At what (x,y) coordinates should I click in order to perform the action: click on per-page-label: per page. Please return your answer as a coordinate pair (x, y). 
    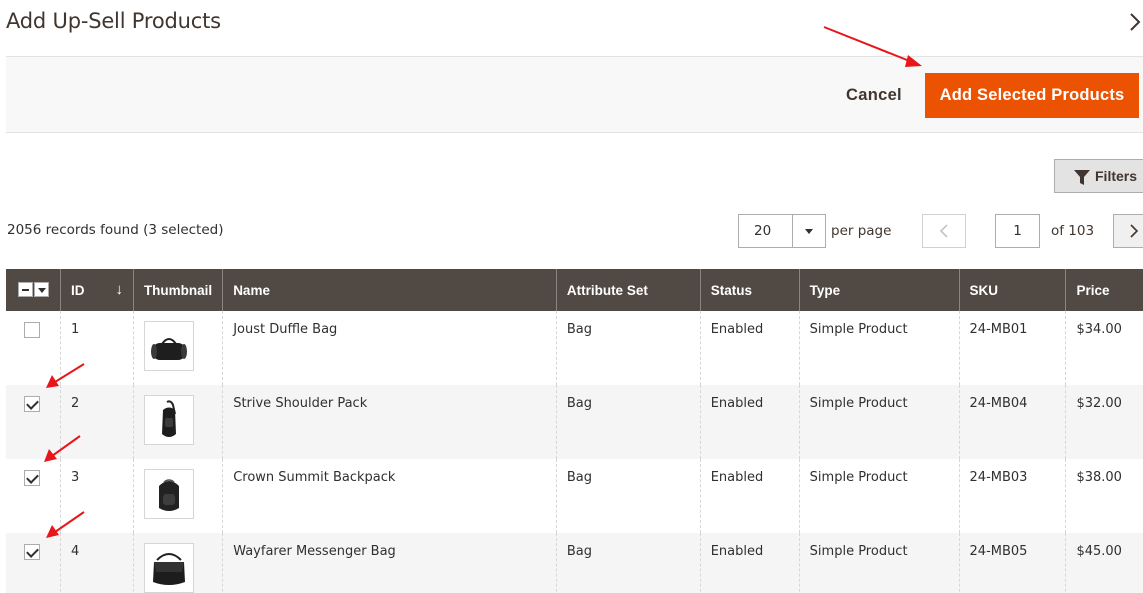
    Looking at the image, I should click on (861, 231).